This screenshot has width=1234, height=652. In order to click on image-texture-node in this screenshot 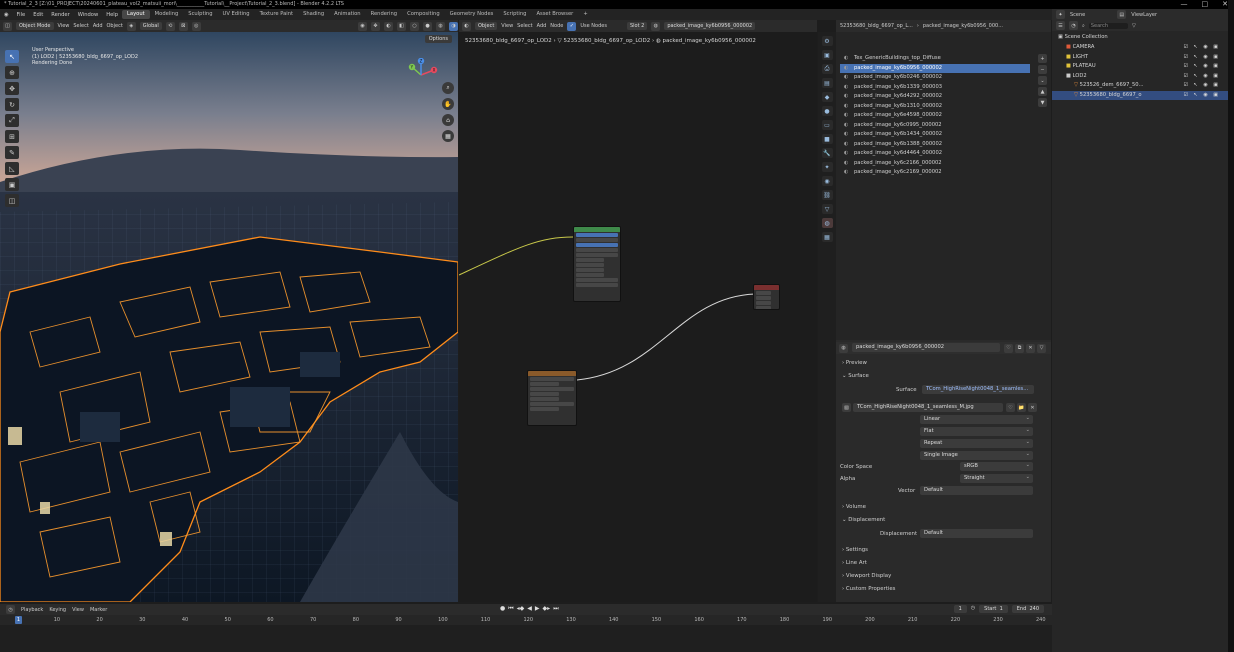, I will do `click(552, 398)`.